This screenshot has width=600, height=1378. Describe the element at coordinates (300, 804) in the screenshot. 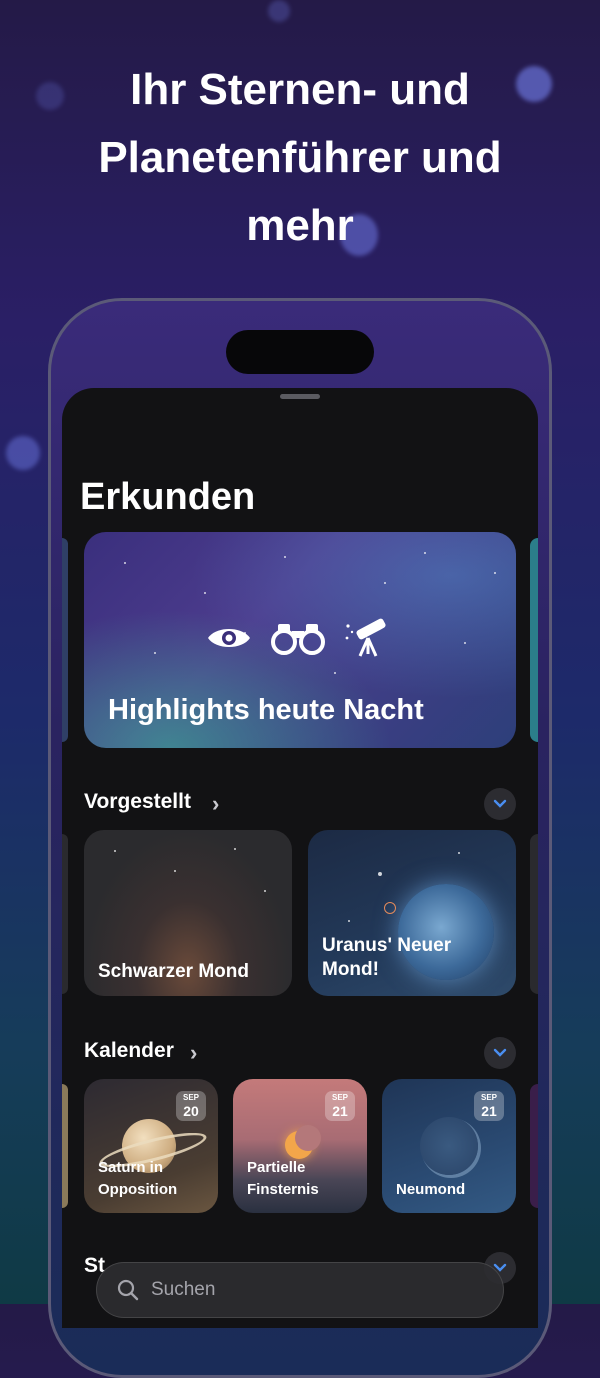

I see `section-header-featured: Vorgestellt ›` at that location.